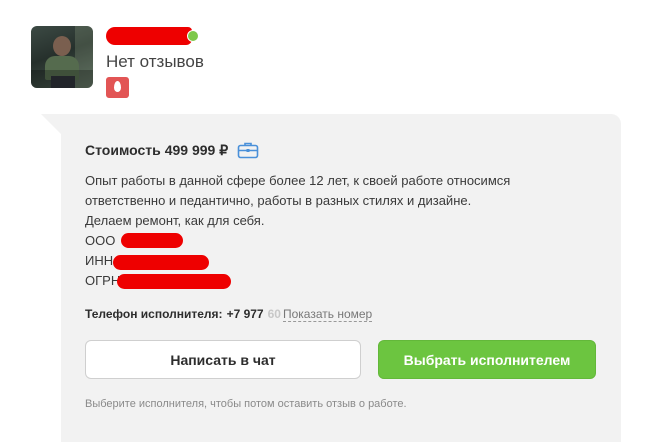 The height and width of the screenshot is (442, 650). I want to click on phone-label: Телефон исполнителя:, so click(154, 314).